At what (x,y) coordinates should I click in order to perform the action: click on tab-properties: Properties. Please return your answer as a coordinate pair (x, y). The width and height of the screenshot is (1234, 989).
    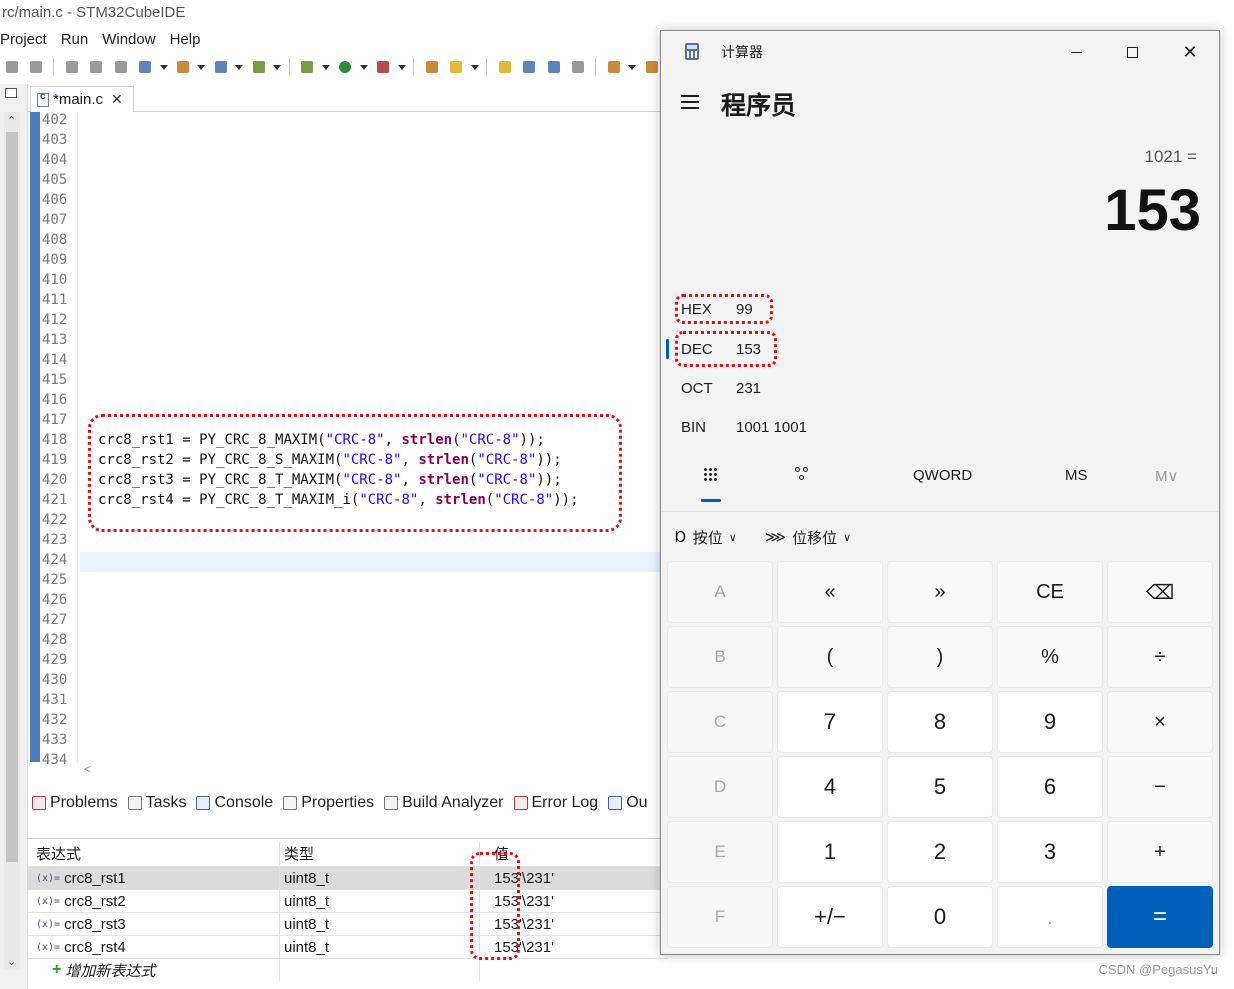
    Looking at the image, I should click on (328, 803).